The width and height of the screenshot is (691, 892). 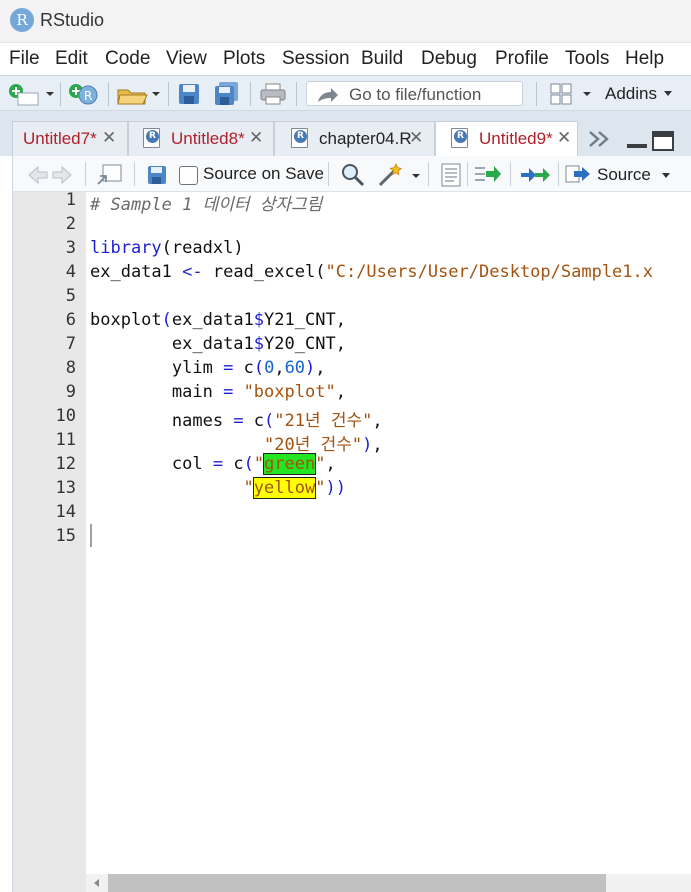 What do you see at coordinates (259, 421) in the screenshot?
I see `code-token: c` at bounding box center [259, 421].